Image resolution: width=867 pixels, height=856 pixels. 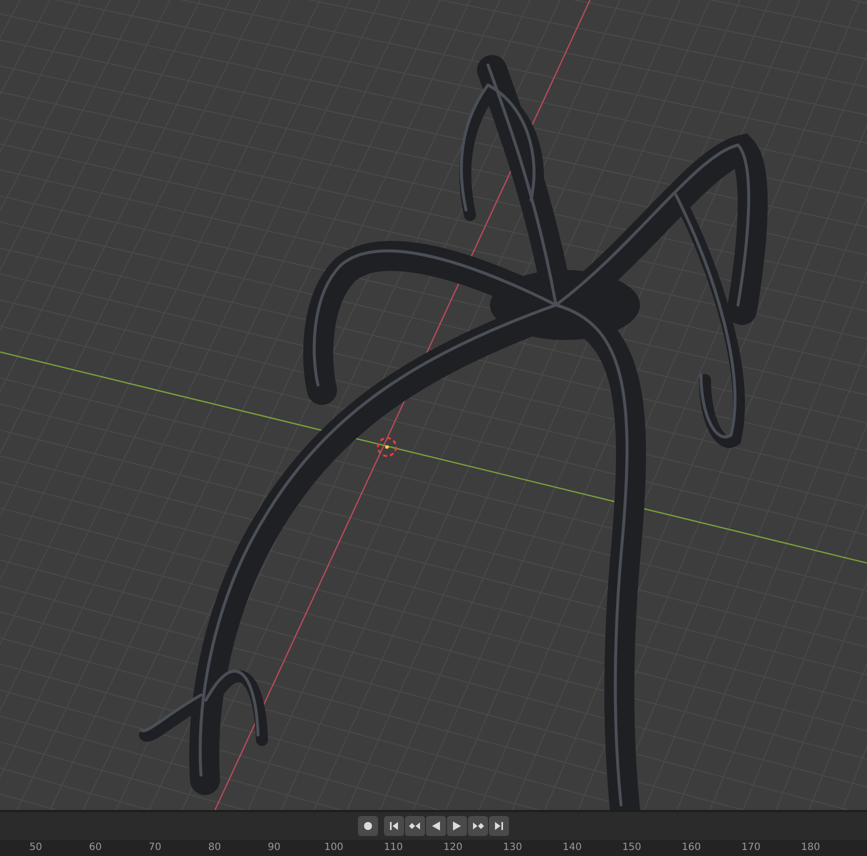 I want to click on play-reverse-button, so click(x=436, y=826).